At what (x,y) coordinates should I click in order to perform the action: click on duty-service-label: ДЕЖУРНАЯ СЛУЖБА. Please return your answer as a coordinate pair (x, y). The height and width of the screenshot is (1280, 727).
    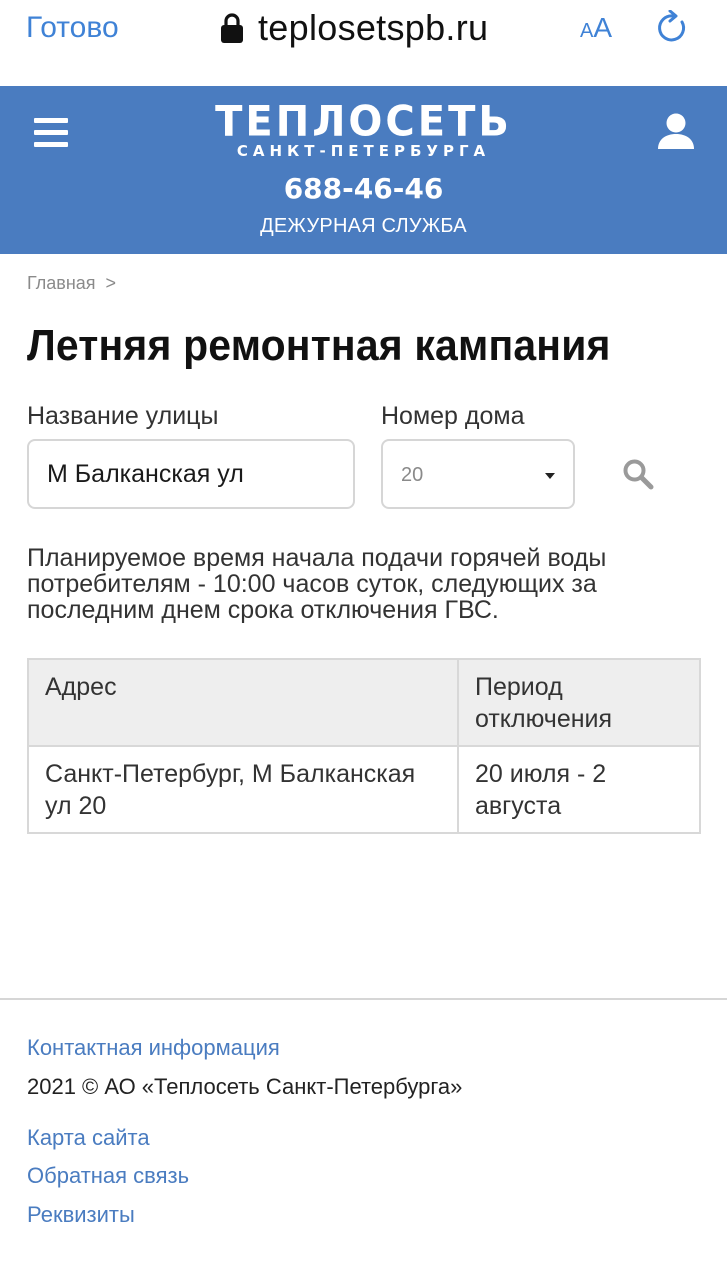
    Looking at the image, I should click on (363, 226).